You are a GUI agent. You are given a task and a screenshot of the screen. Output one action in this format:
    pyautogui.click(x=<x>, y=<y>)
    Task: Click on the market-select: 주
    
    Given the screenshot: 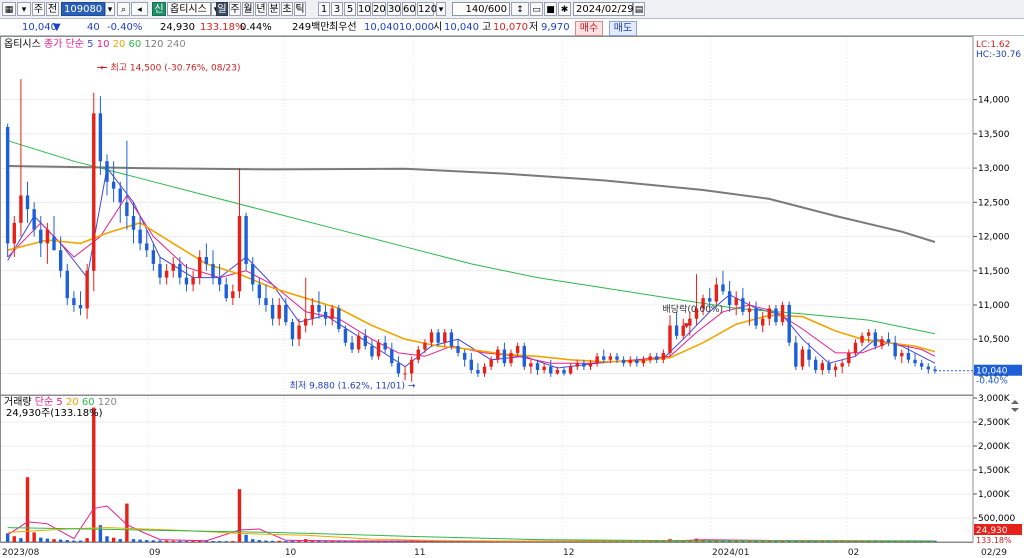 What is the action you would take?
    pyautogui.click(x=38, y=9)
    